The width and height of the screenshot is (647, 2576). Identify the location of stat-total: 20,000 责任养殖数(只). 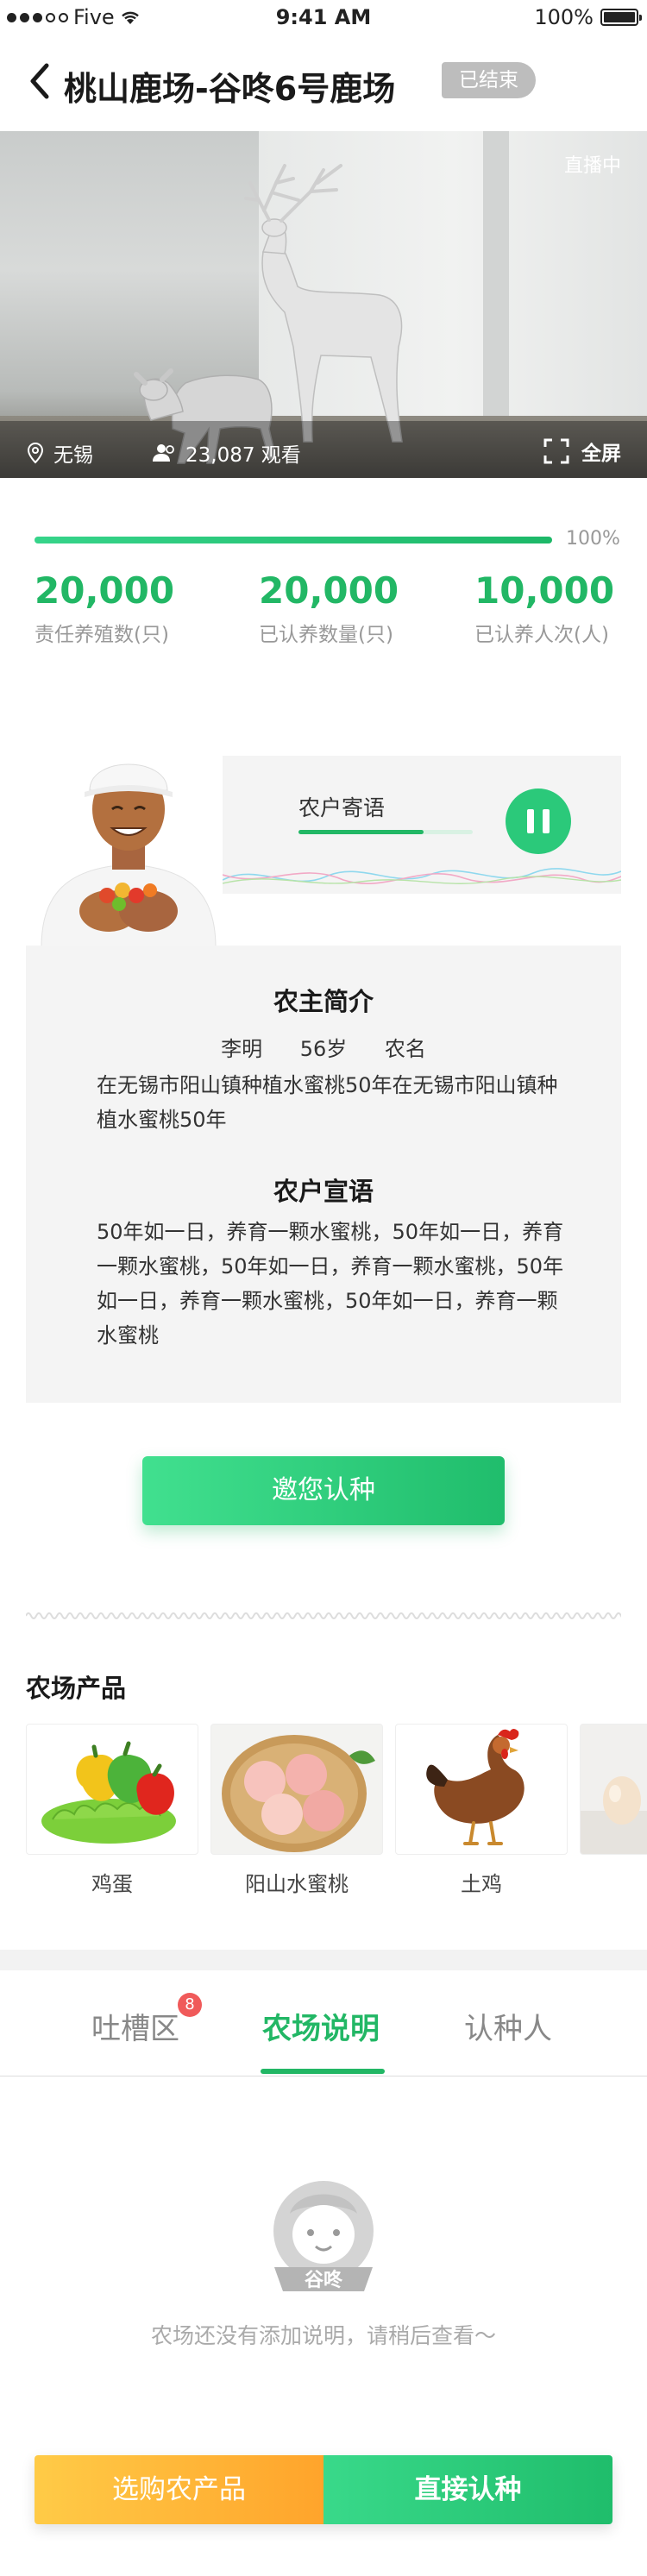
(104, 608).